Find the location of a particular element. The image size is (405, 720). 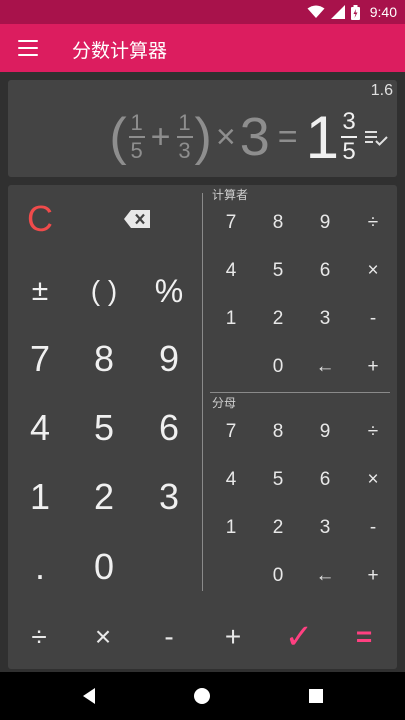

denominator: 3 is located at coordinates (184, 150).